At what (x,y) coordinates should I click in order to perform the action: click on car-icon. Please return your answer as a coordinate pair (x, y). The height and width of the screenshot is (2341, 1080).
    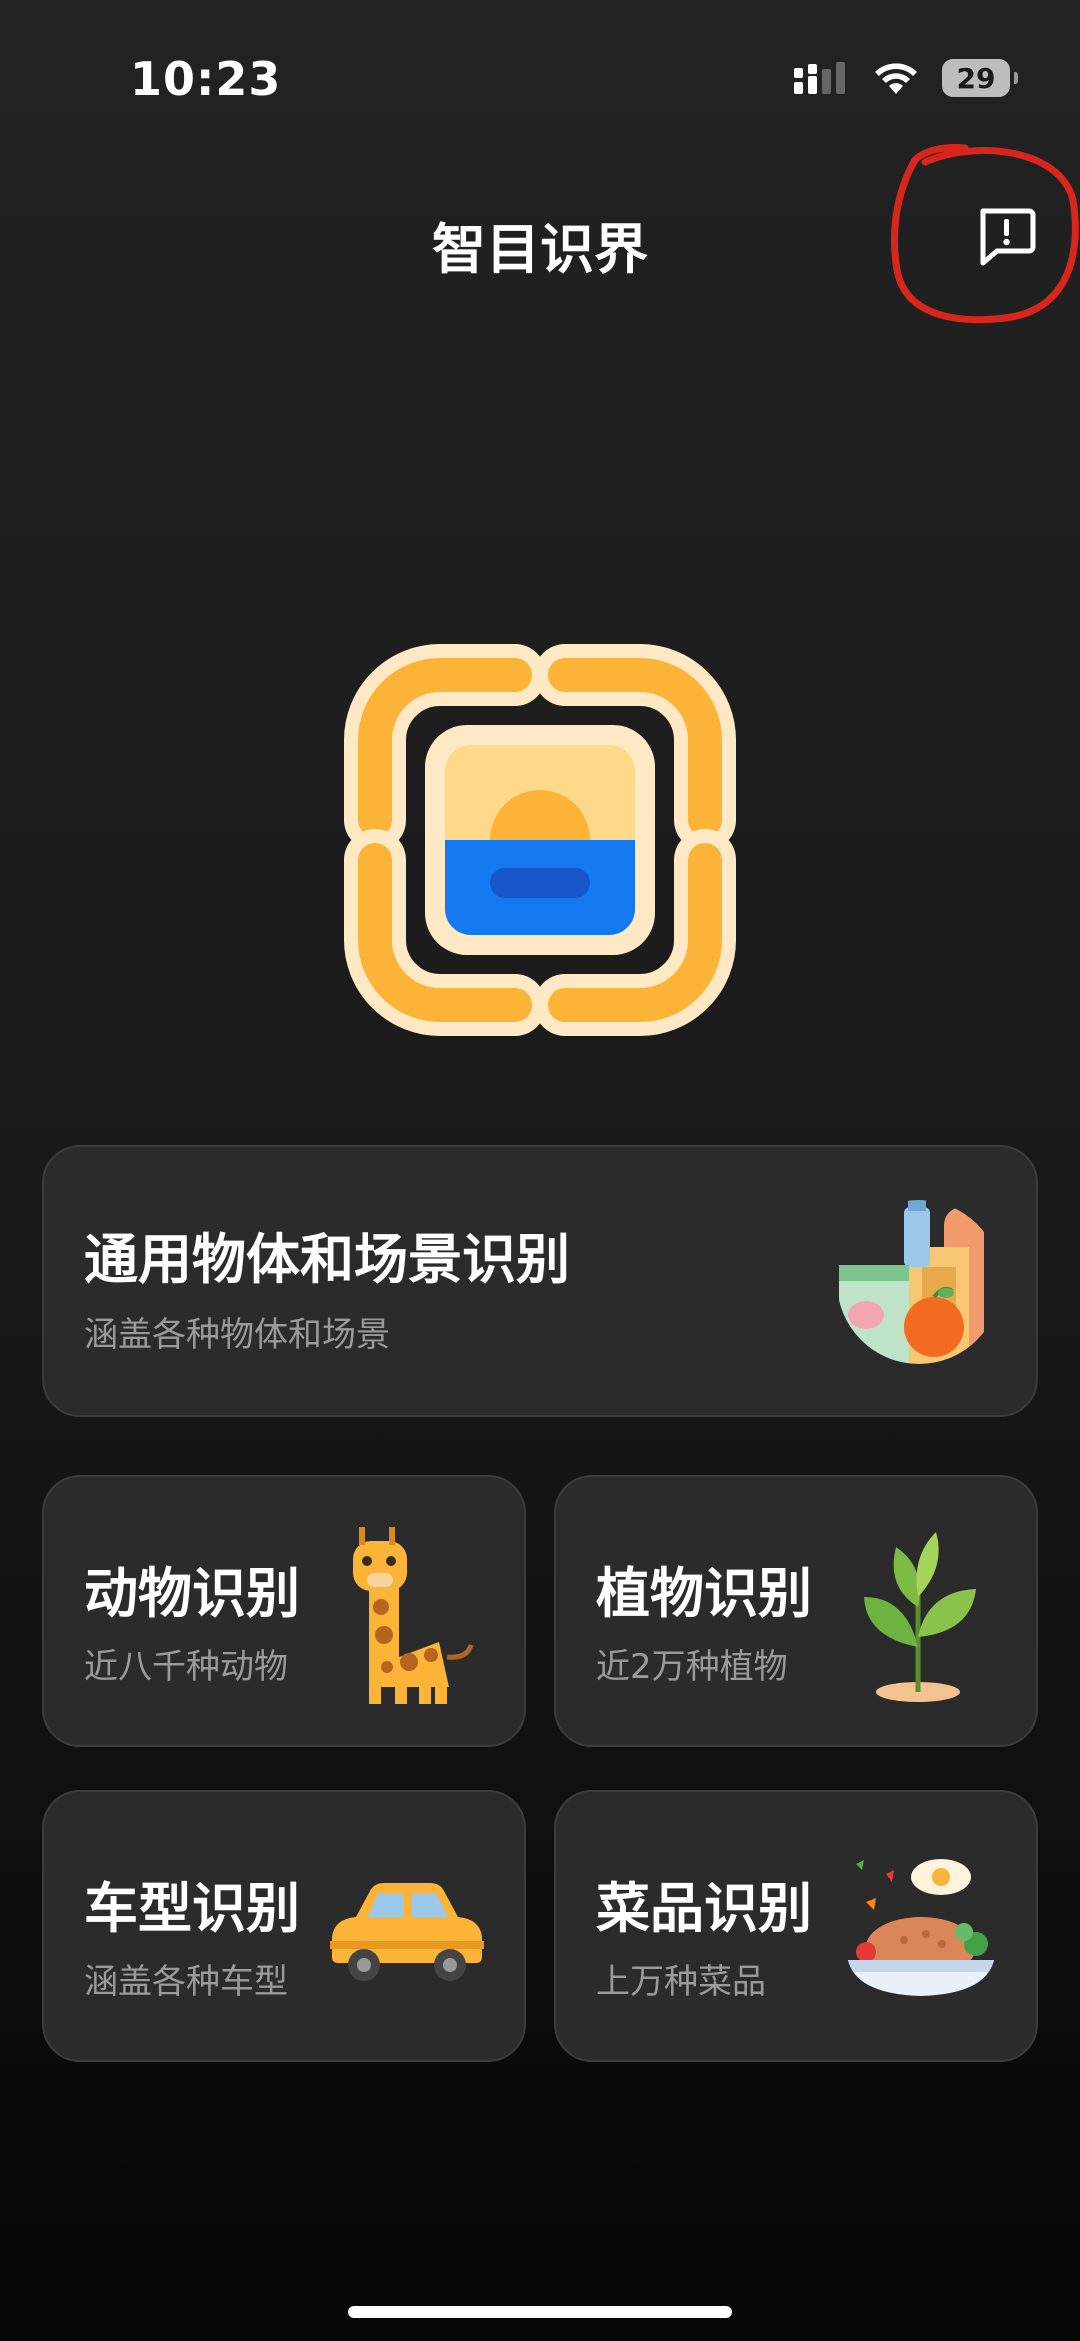
    Looking at the image, I should click on (407, 1932).